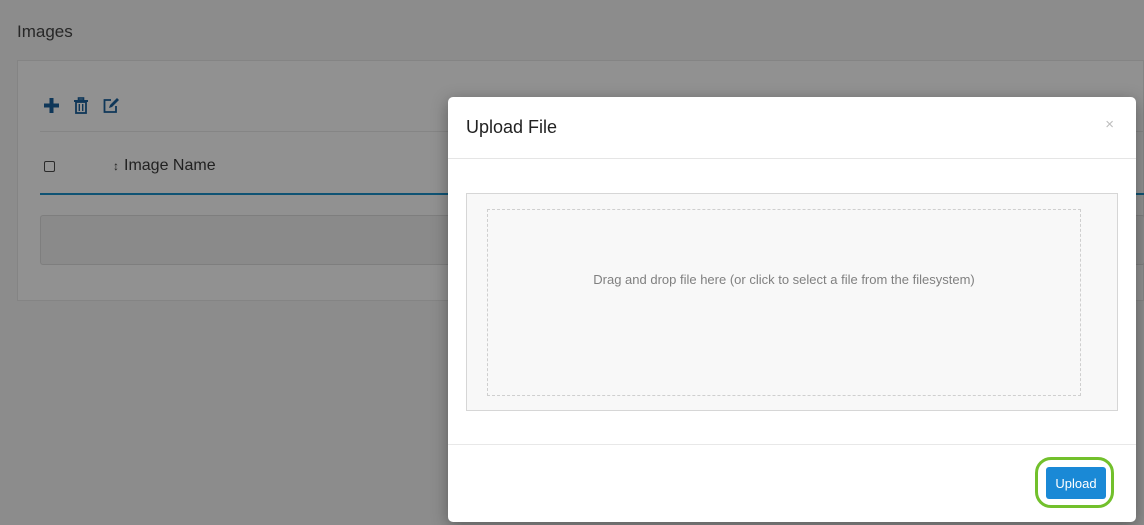 The image size is (1144, 525). What do you see at coordinates (1076, 483) in the screenshot?
I see `upload-button: Upload` at bounding box center [1076, 483].